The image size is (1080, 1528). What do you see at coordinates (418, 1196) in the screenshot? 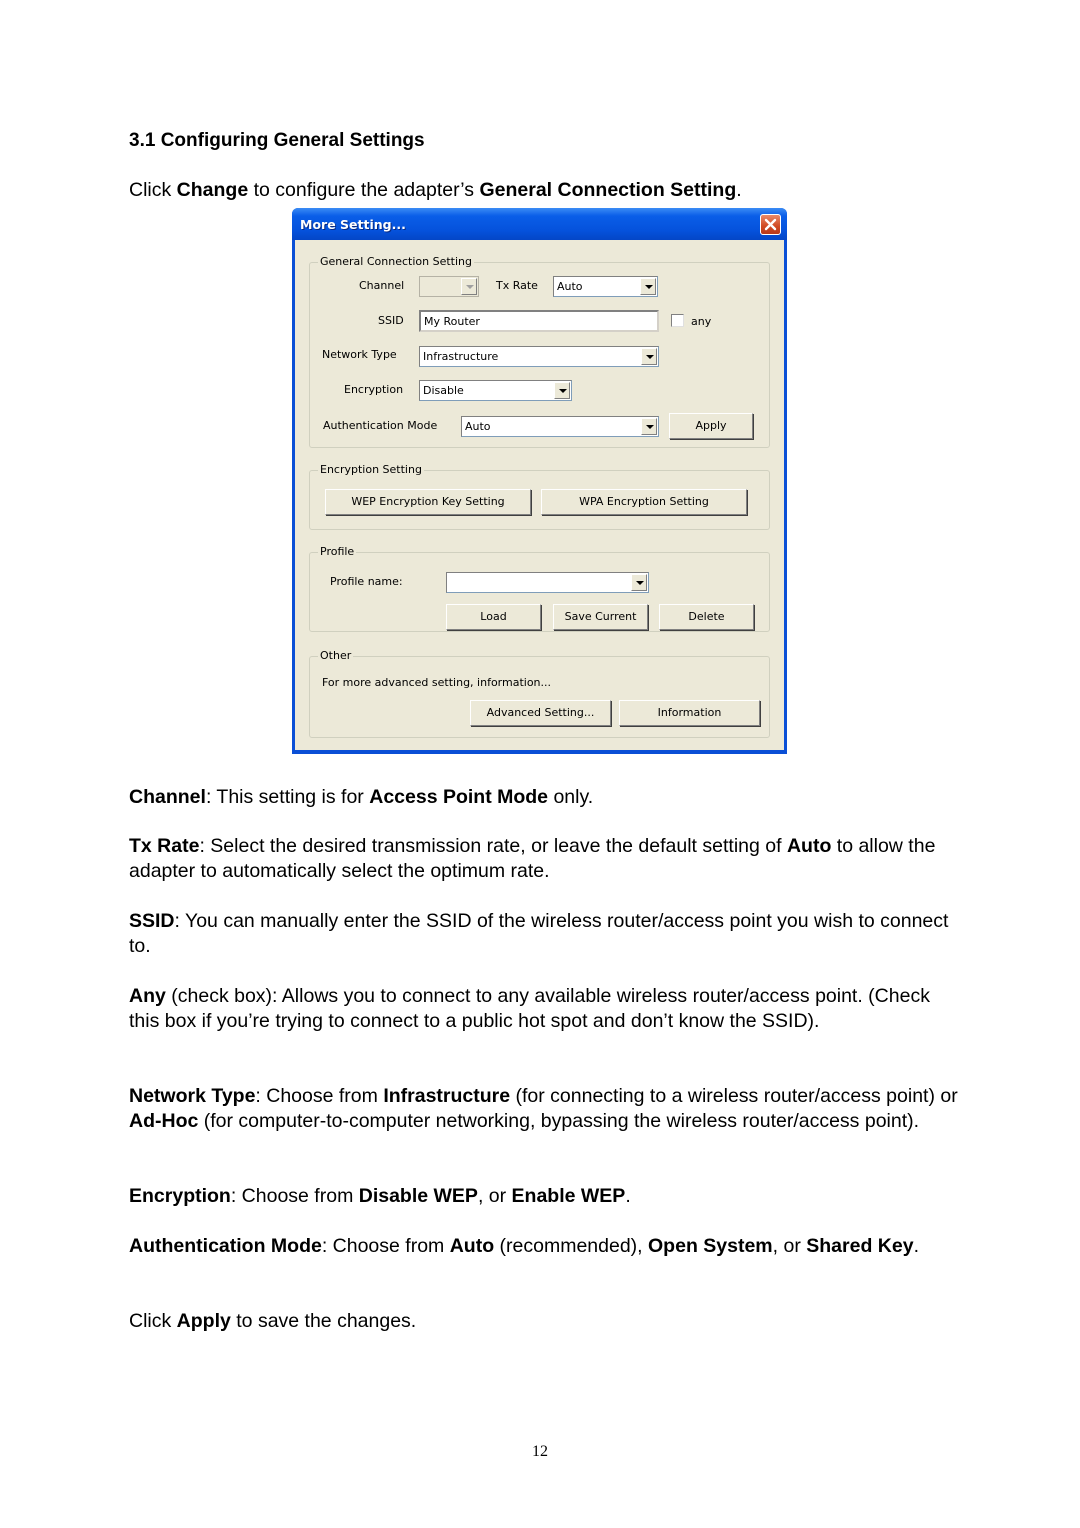
I see `bold-term: Disable WEP` at bounding box center [418, 1196].